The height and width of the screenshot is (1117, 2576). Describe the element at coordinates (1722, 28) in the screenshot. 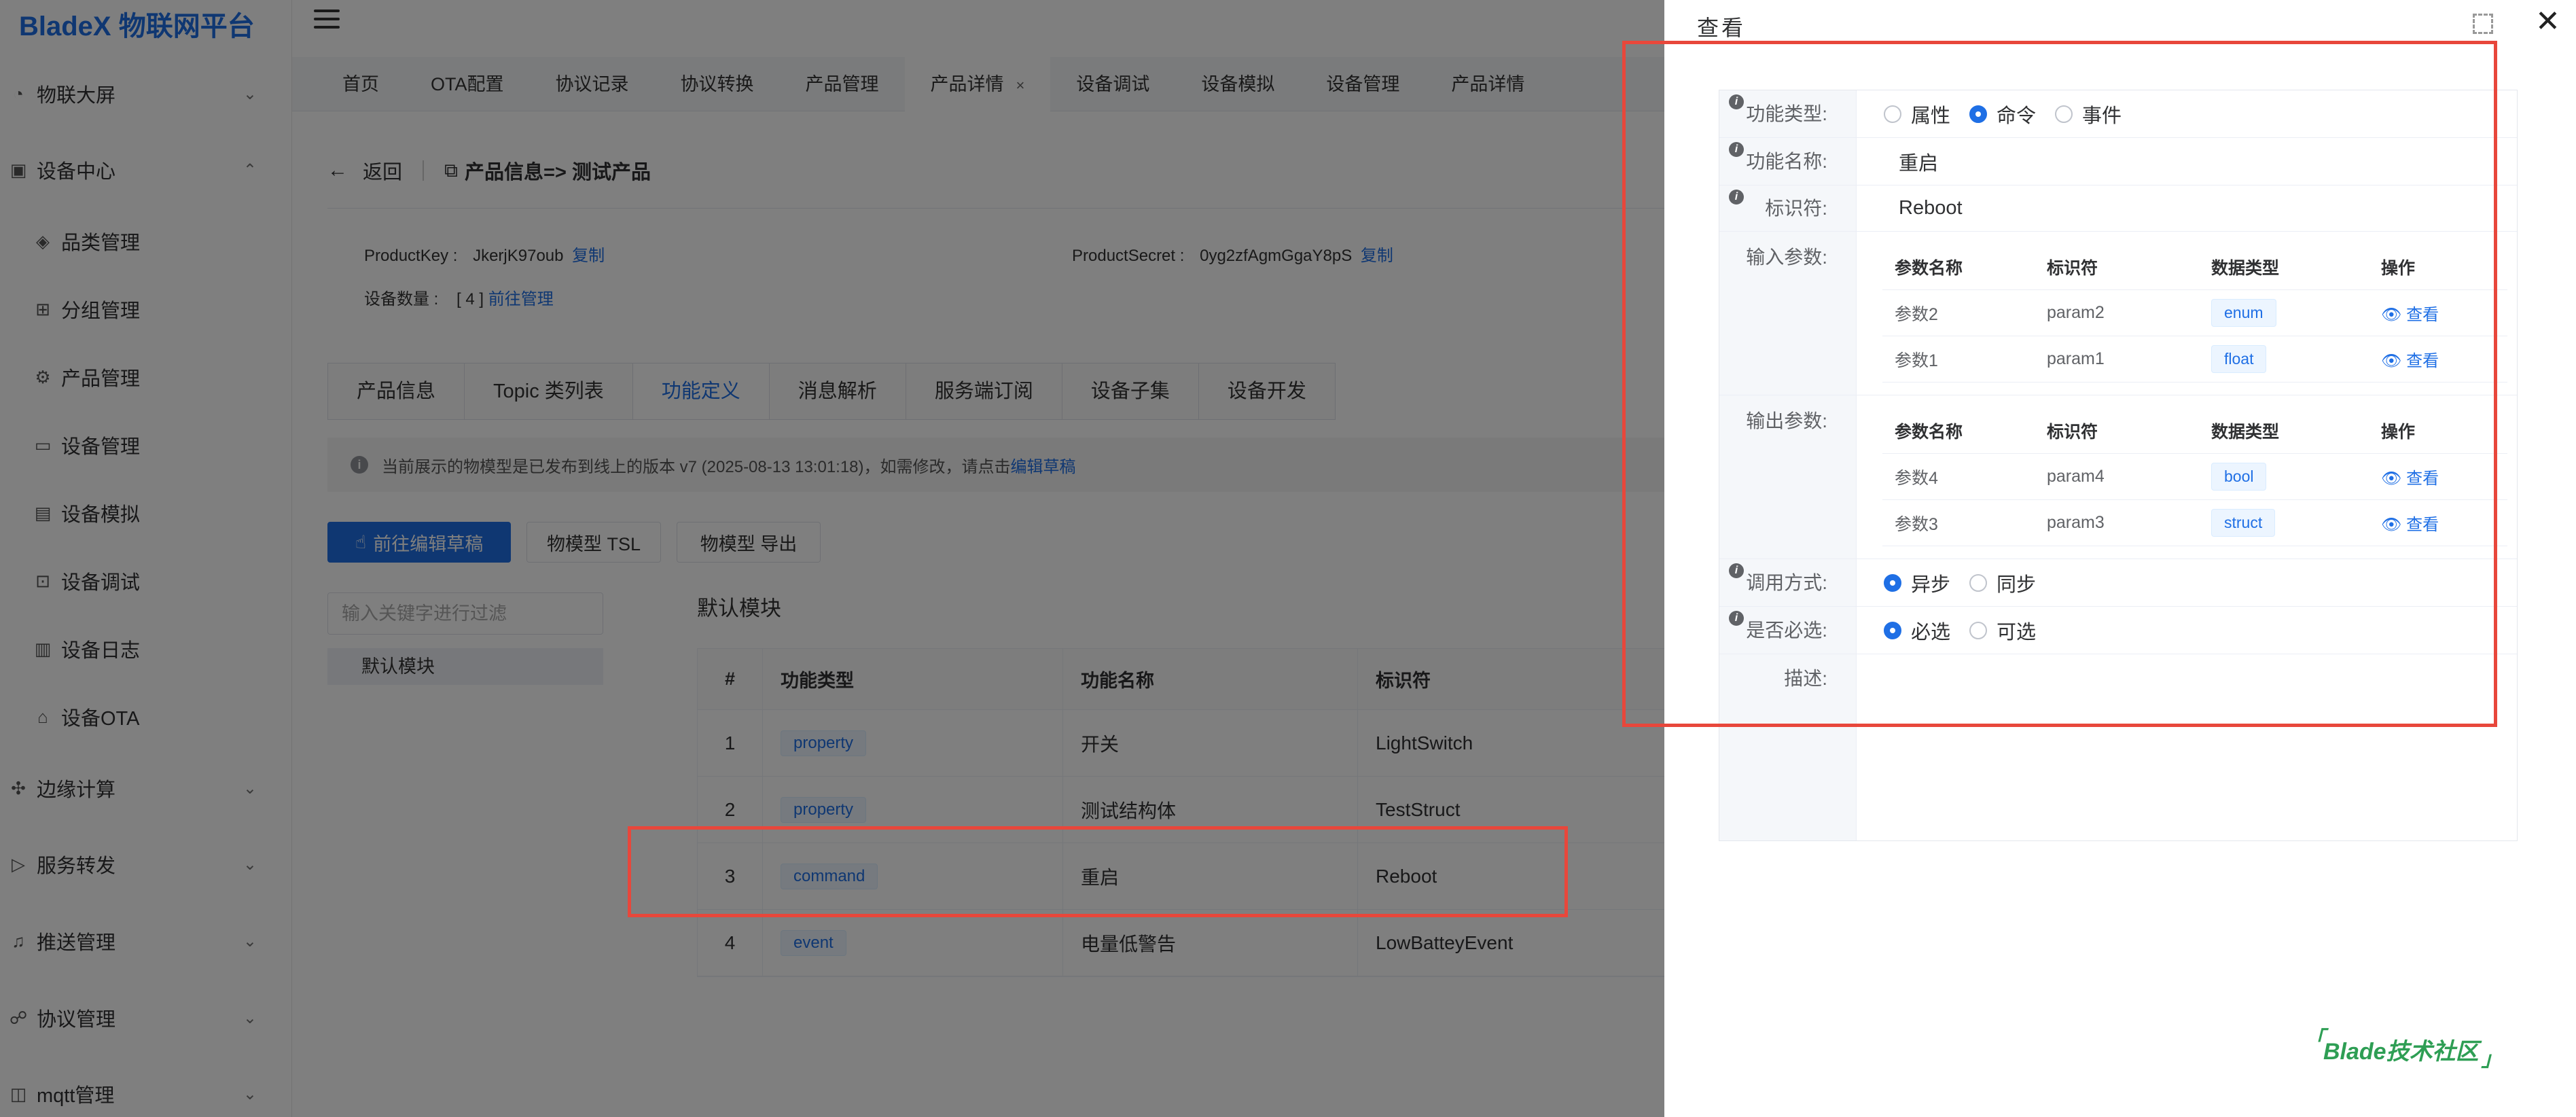

I see `drawer-title: 查看` at that location.